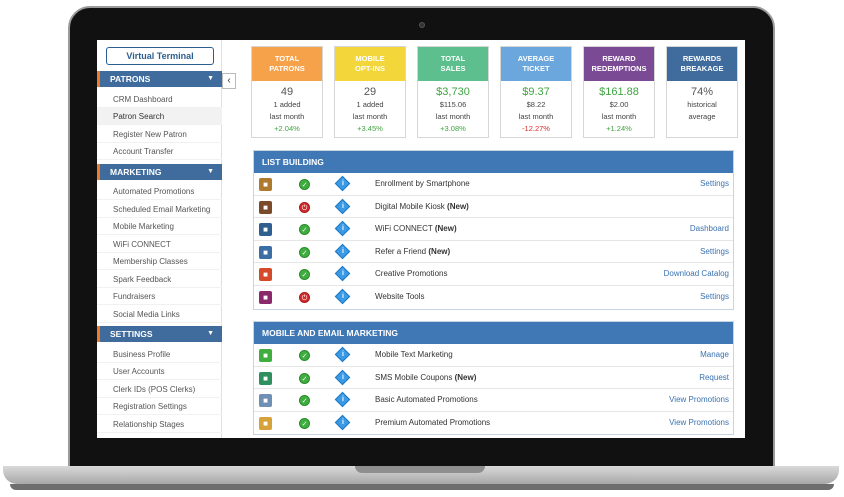  Describe the element at coordinates (159, 389) in the screenshot. I see `sidebar-item-clerk-ids: Clerk IDs (POS Clerks)` at that location.